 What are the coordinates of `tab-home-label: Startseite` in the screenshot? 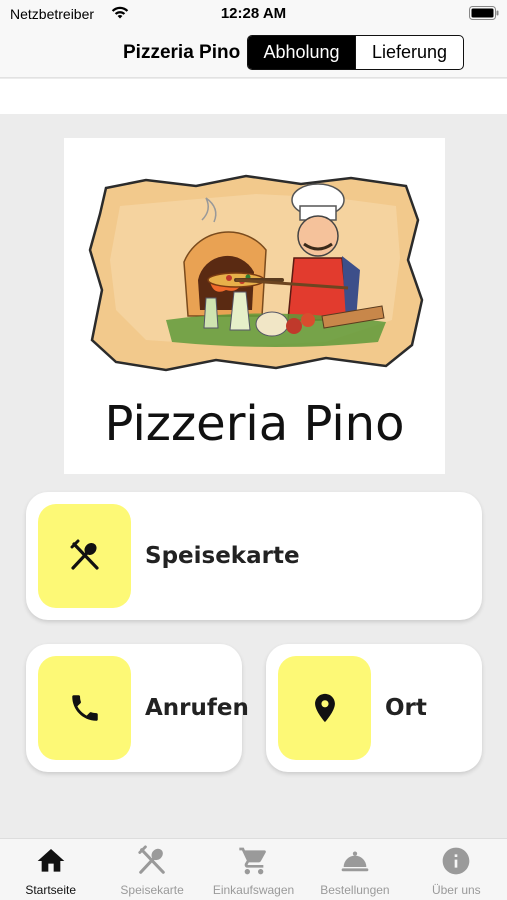 It's located at (51, 890).